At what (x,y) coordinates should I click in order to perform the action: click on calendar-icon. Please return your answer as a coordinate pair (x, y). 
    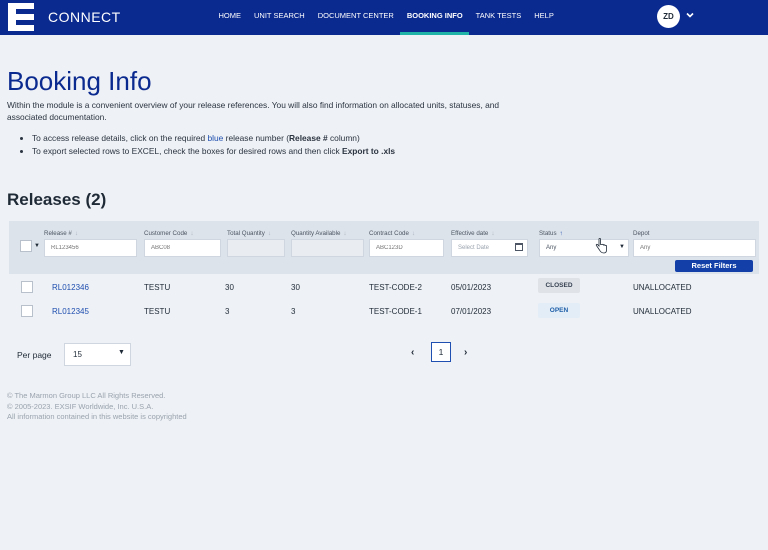
    Looking at the image, I should click on (519, 247).